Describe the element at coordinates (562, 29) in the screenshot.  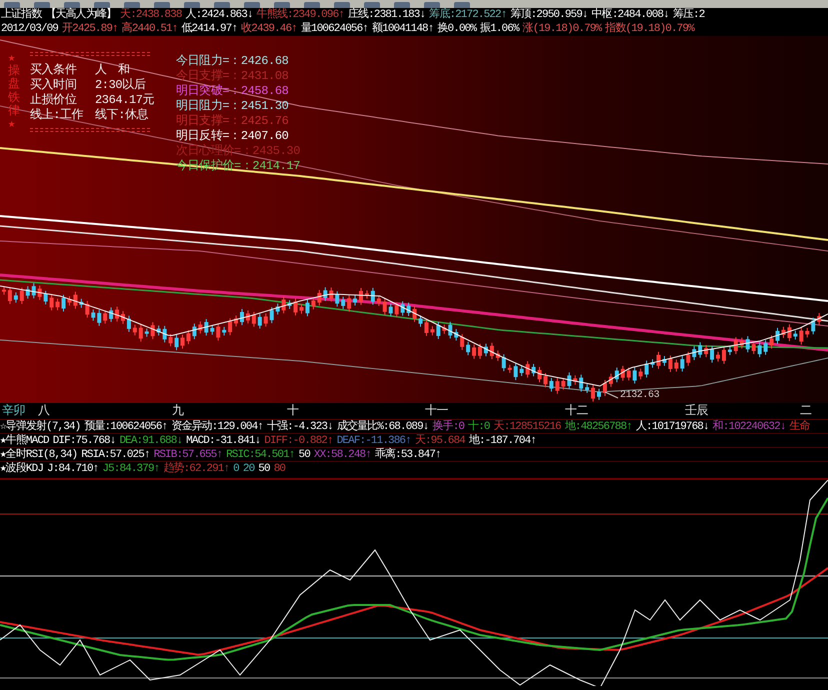
I see `indicator-text: 涨(19.18)0.79%` at that location.